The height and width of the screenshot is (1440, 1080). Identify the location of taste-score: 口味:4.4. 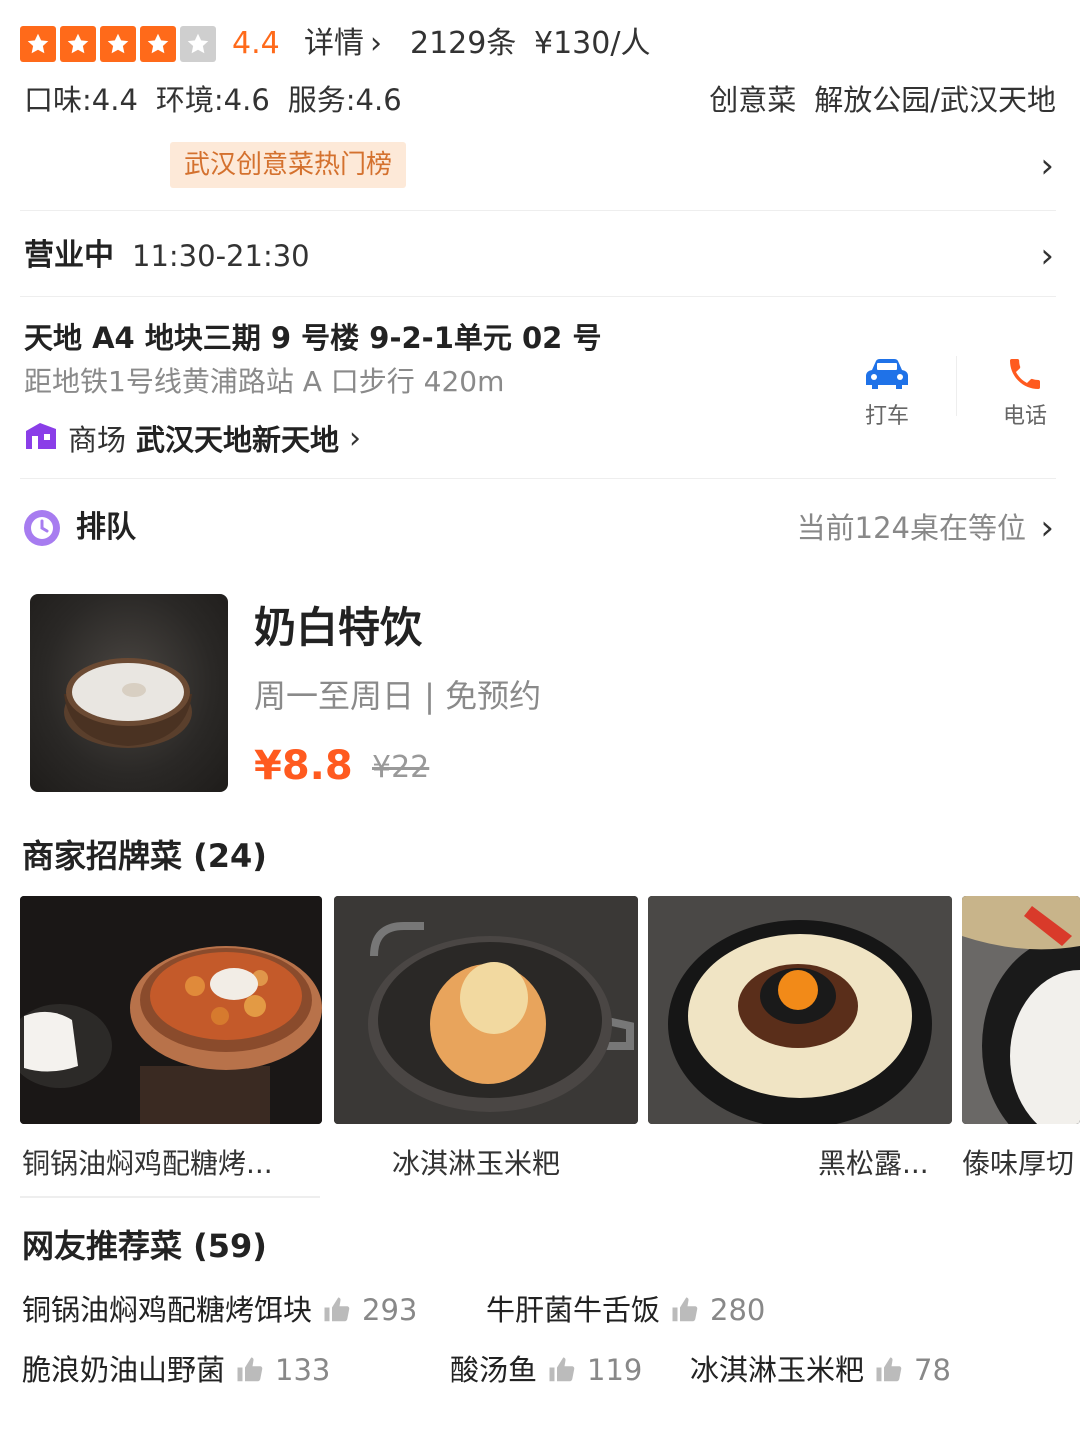
(81, 100).